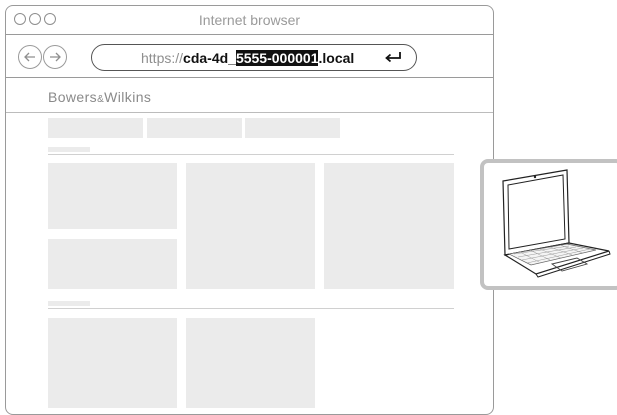 Image resolution: width=617 pixels, height=415 pixels. I want to click on url-scheme: https://, so click(162, 57).